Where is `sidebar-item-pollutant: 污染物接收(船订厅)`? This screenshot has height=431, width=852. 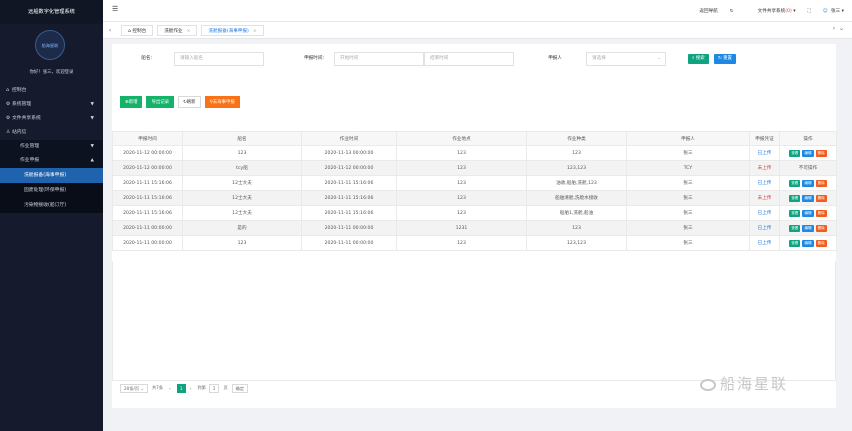
sidebar-item-pollutant: 污染物接收(船订厅) is located at coordinates (51, 205).